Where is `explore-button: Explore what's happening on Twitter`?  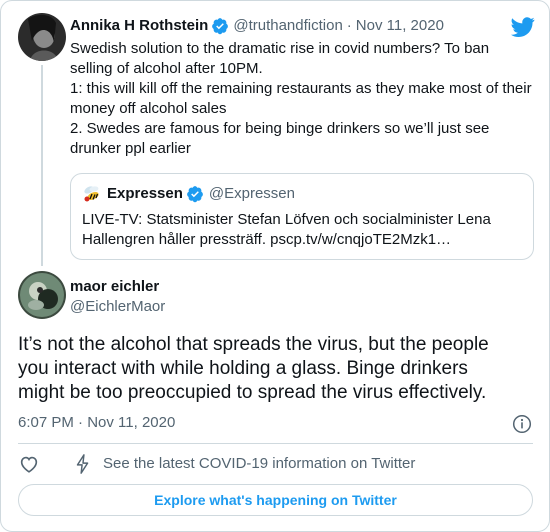 explore-button: Explore what's happening on Twitter is located at coordinates (275, 500).